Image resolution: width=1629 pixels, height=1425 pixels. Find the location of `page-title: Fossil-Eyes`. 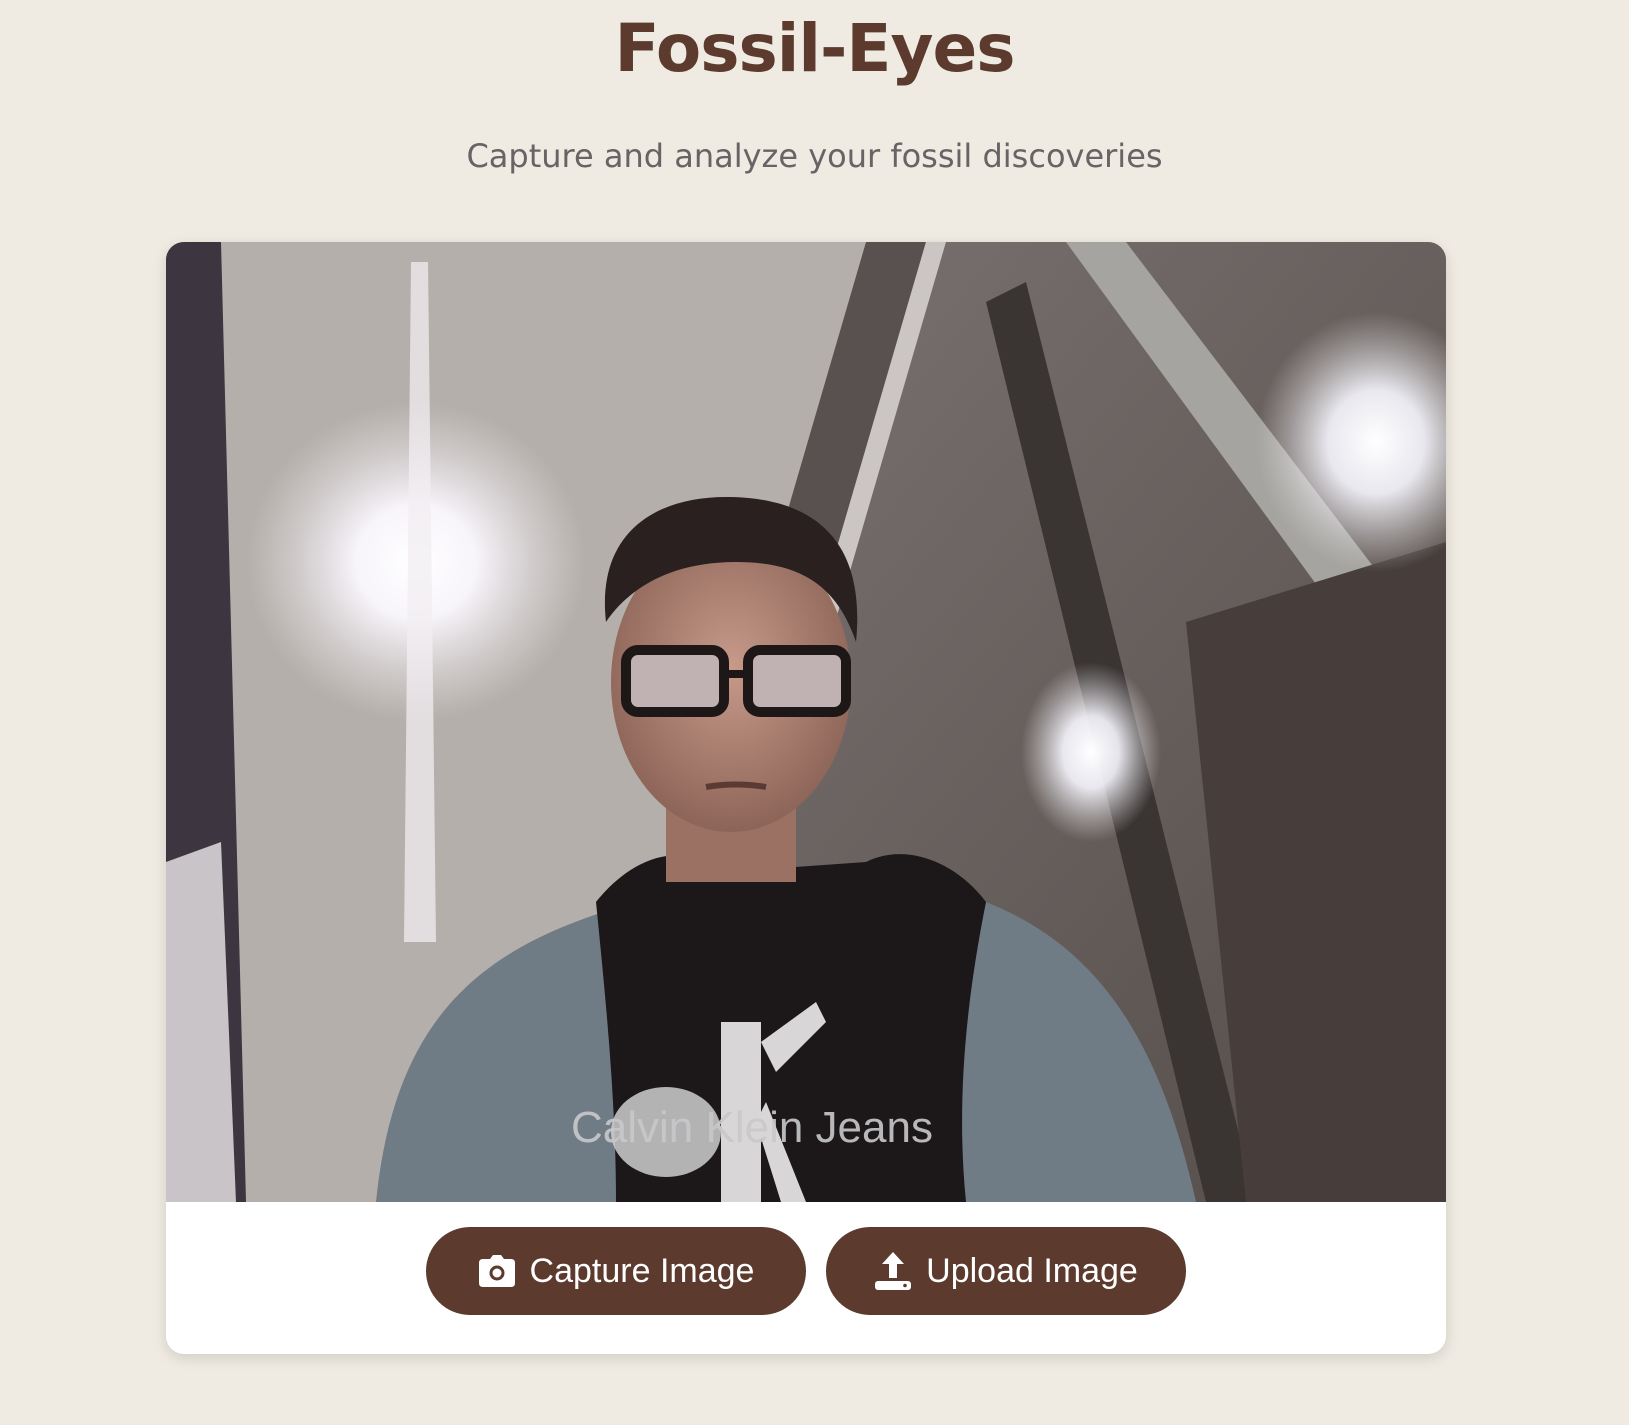

page-title: Fossil-Eyes is located at coordinates (814, 48).